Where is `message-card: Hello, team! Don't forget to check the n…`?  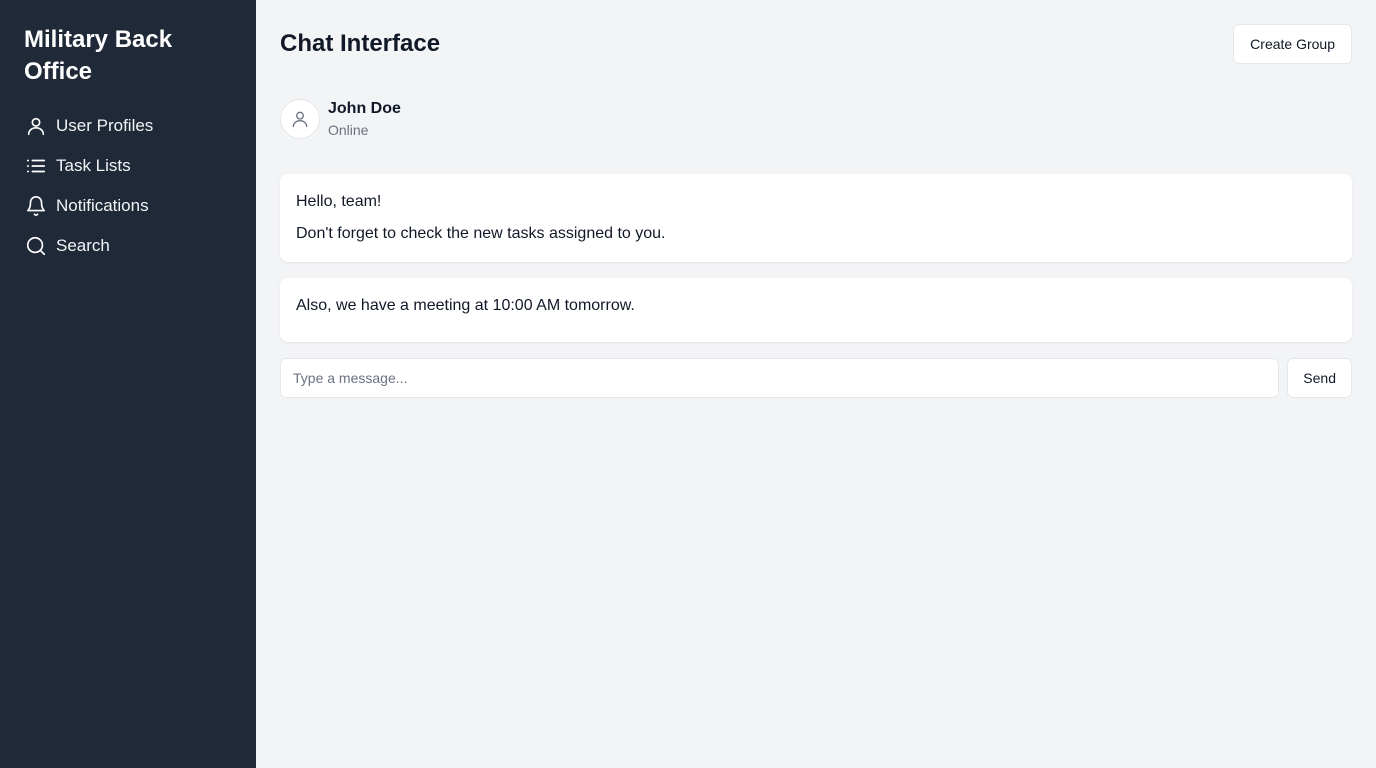
message-card: Hello, team! Don't forget to check the n… is located at coordinates (816, 218).